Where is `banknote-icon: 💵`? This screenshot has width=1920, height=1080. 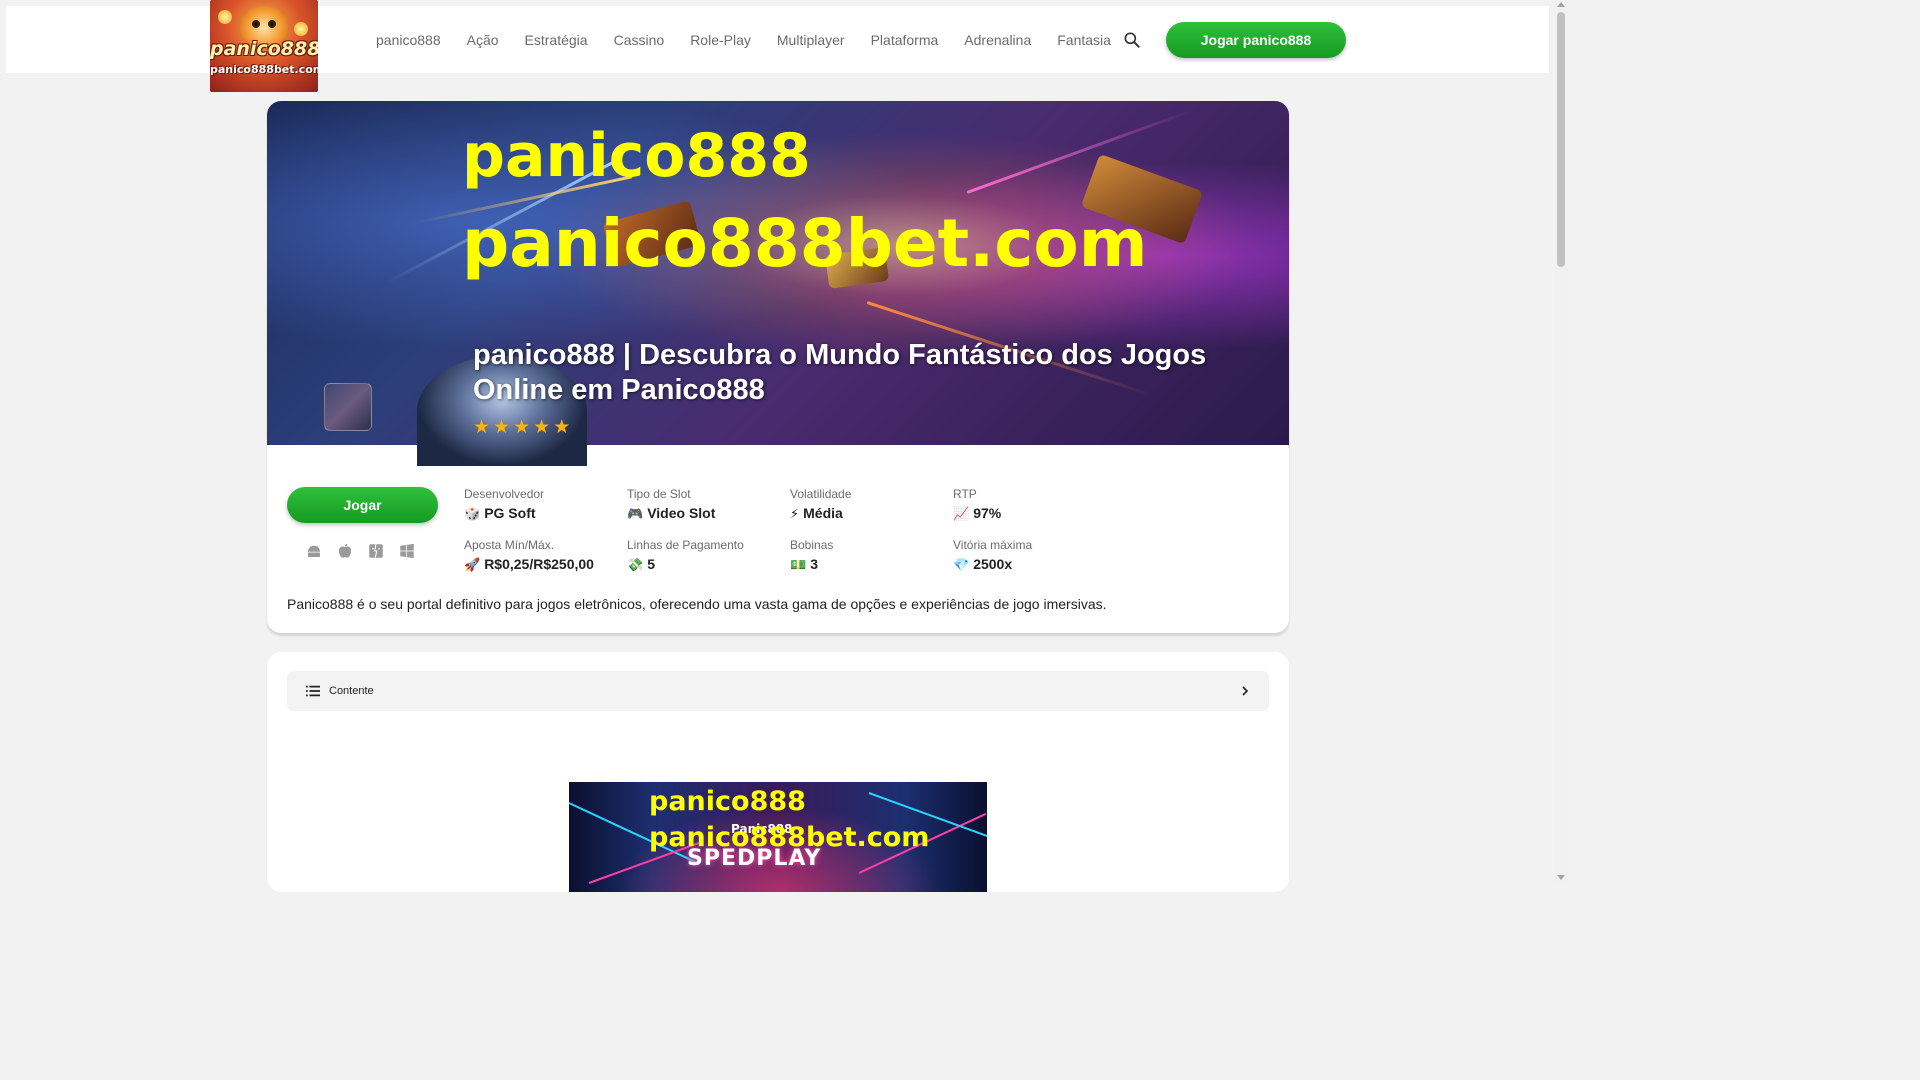
banknote-icon: 💵 is located at coordinates (798, 565).